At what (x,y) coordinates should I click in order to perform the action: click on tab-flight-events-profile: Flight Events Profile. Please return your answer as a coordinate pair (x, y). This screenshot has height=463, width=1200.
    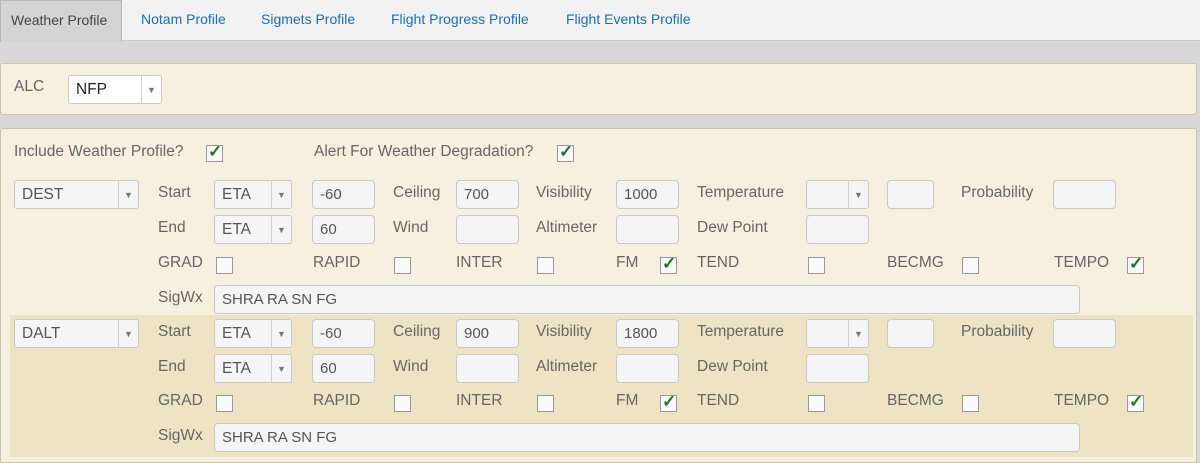
    Looking at the image, I should click on (628, 20).